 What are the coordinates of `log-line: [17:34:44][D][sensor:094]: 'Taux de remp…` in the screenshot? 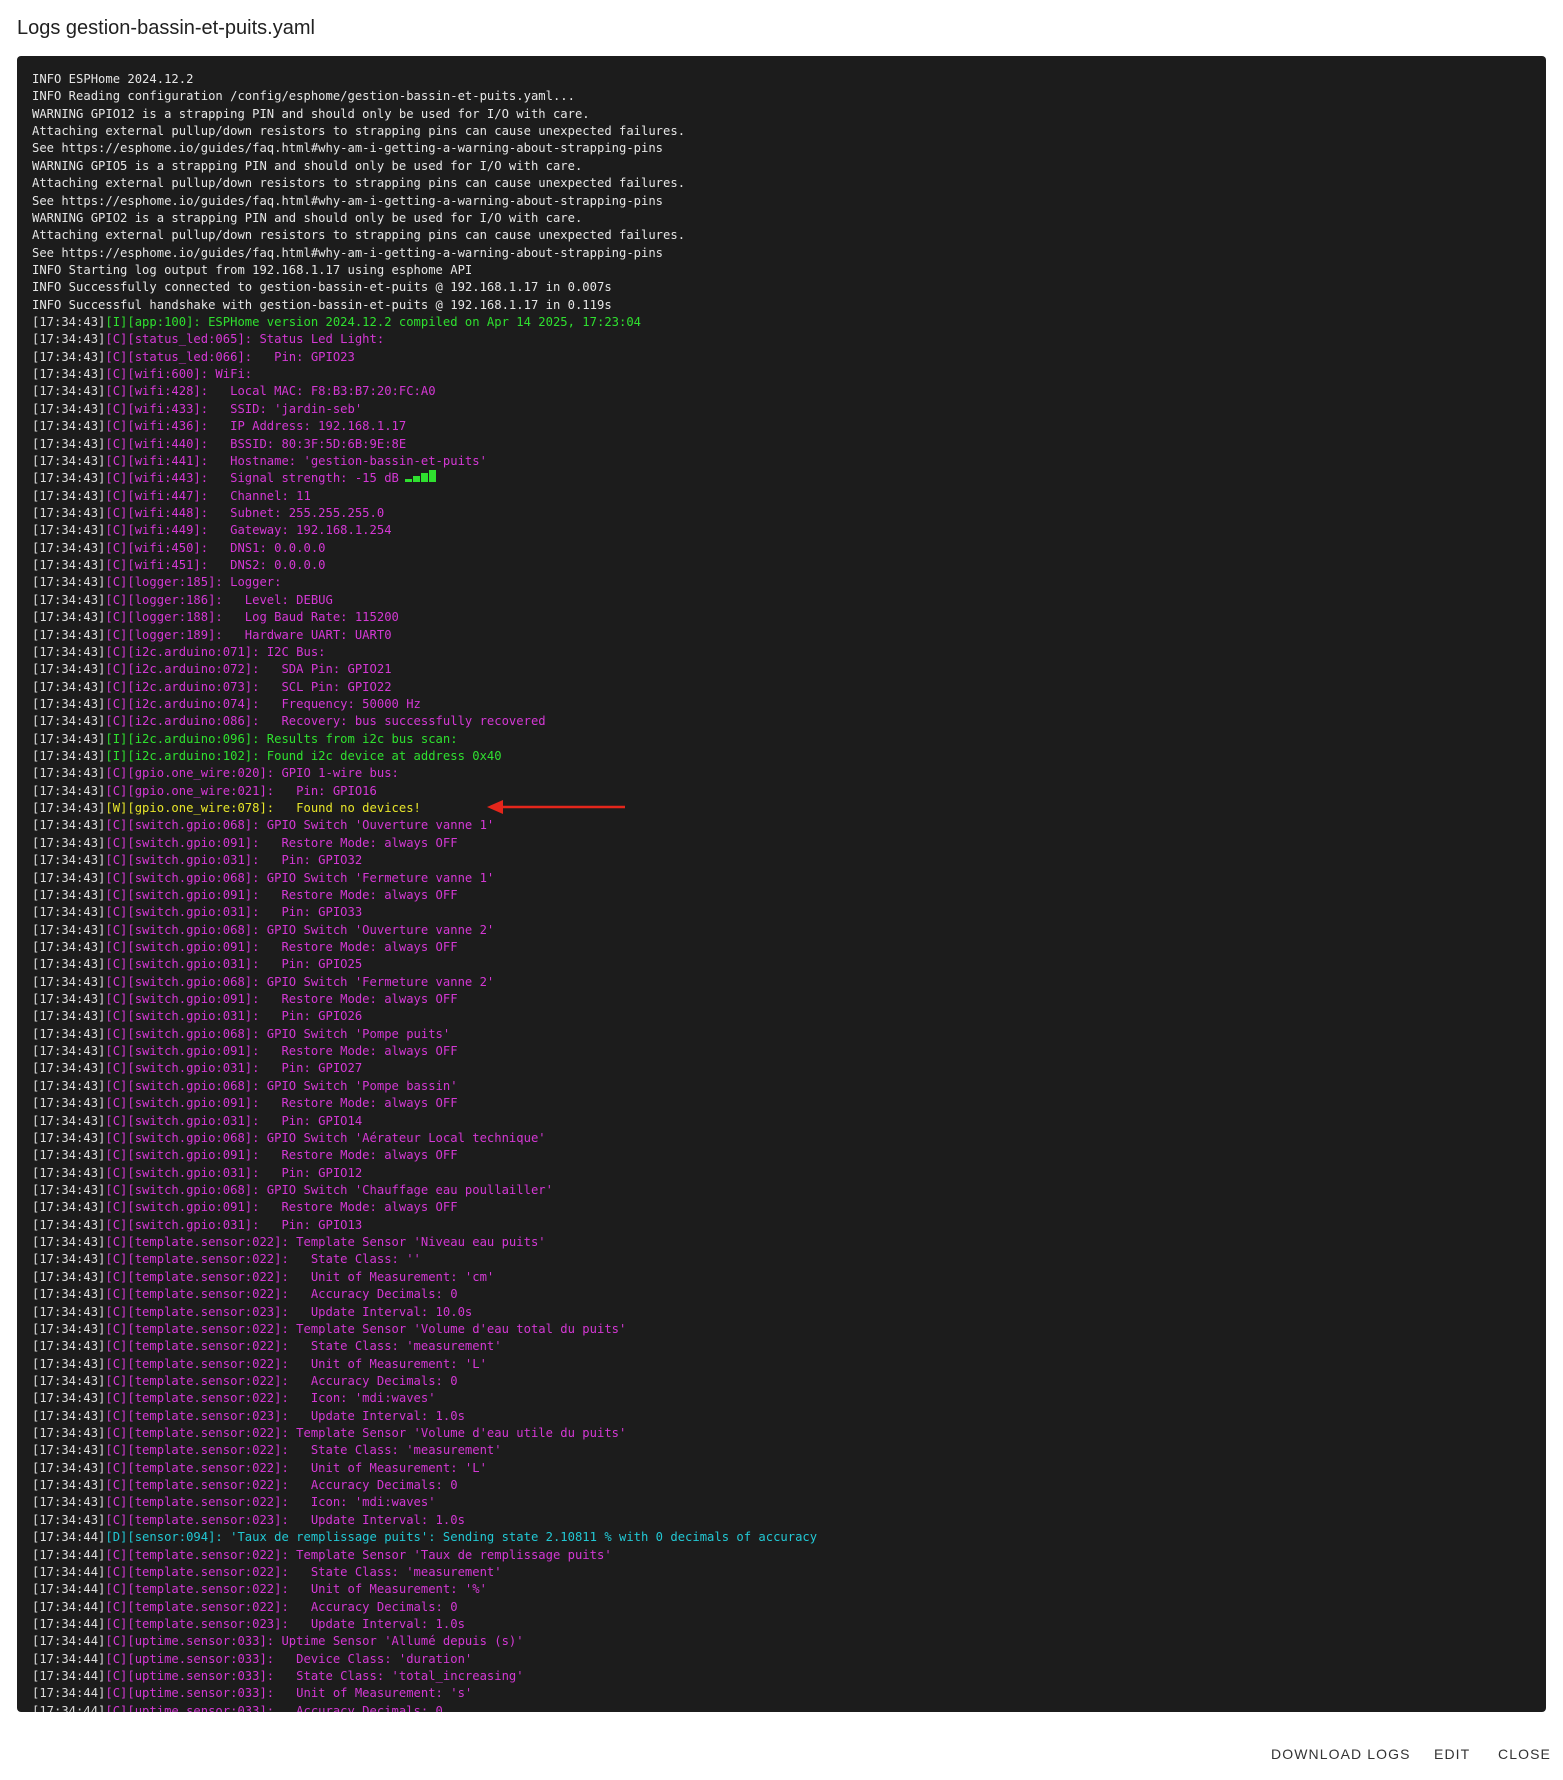 It's located at (784, 1537).